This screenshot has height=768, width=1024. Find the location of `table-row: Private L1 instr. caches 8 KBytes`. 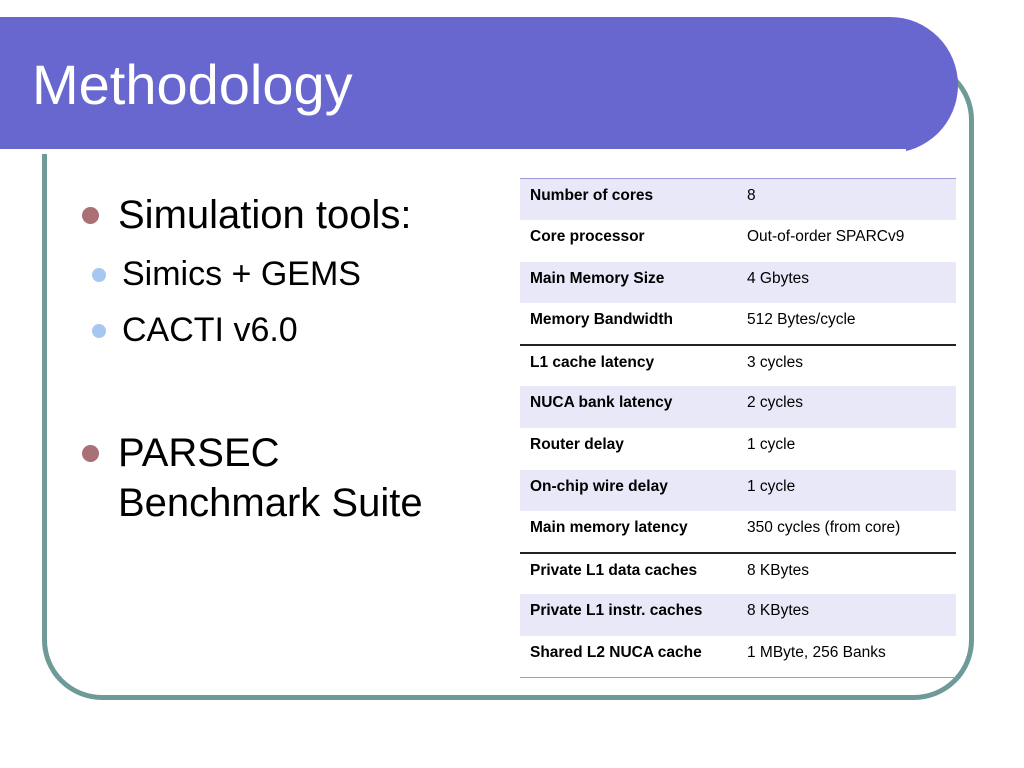

table-row: Private L1 instr. caches 8 KBytes is located at coordinates (738, 615).